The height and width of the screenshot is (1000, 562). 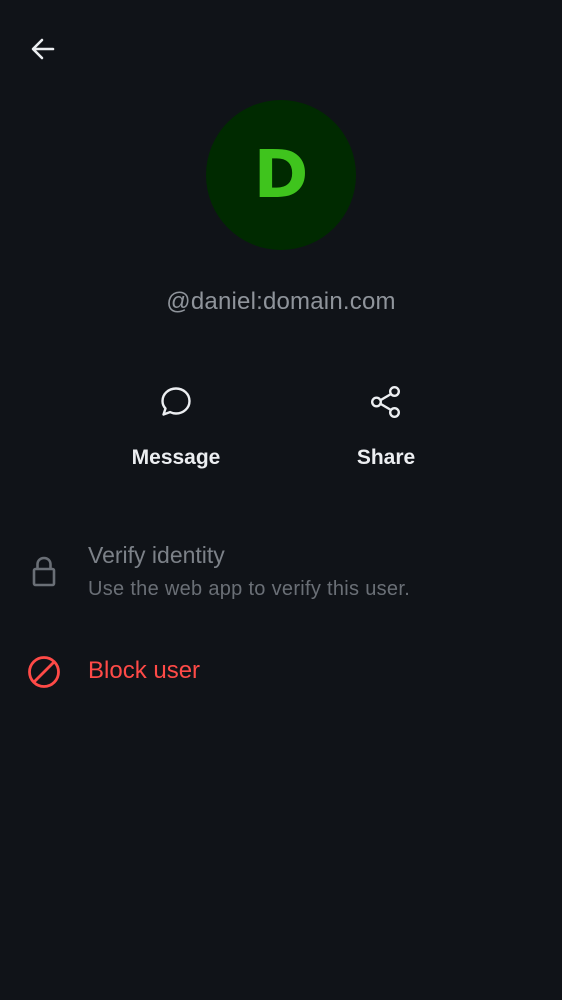 I want to click on avatar-initial: D, so click(x=281, y=174).